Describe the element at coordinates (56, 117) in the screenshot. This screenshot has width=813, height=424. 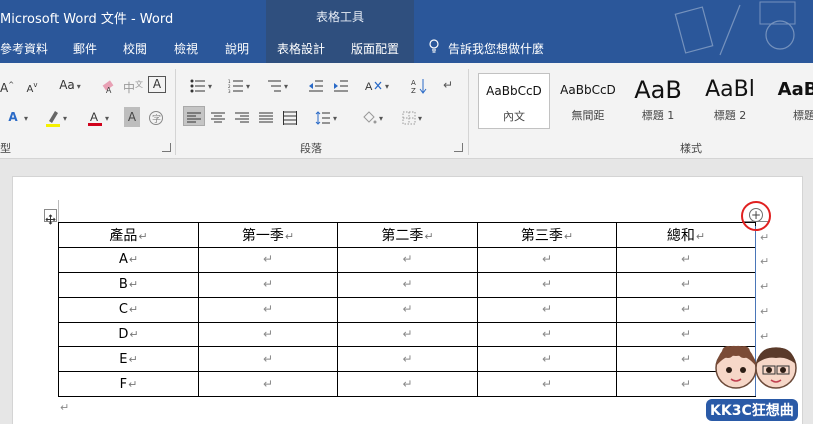
I see `highlight-button: ▾` at that location.